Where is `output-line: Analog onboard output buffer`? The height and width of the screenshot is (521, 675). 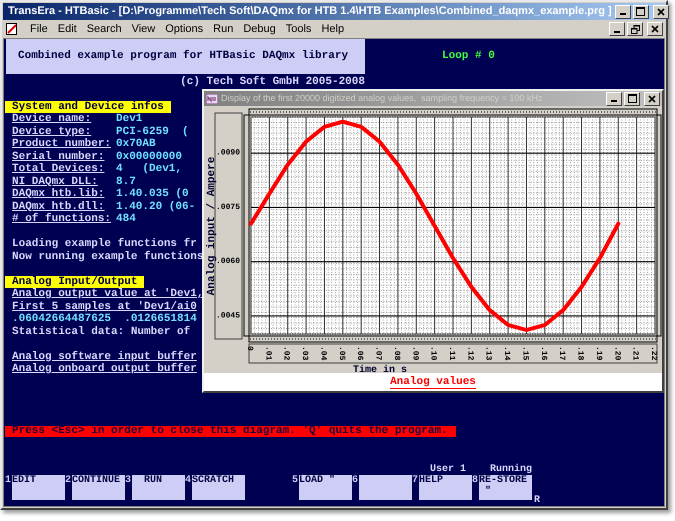 output-line: Analog onboard output buffer is located at coordinates (104, 369).